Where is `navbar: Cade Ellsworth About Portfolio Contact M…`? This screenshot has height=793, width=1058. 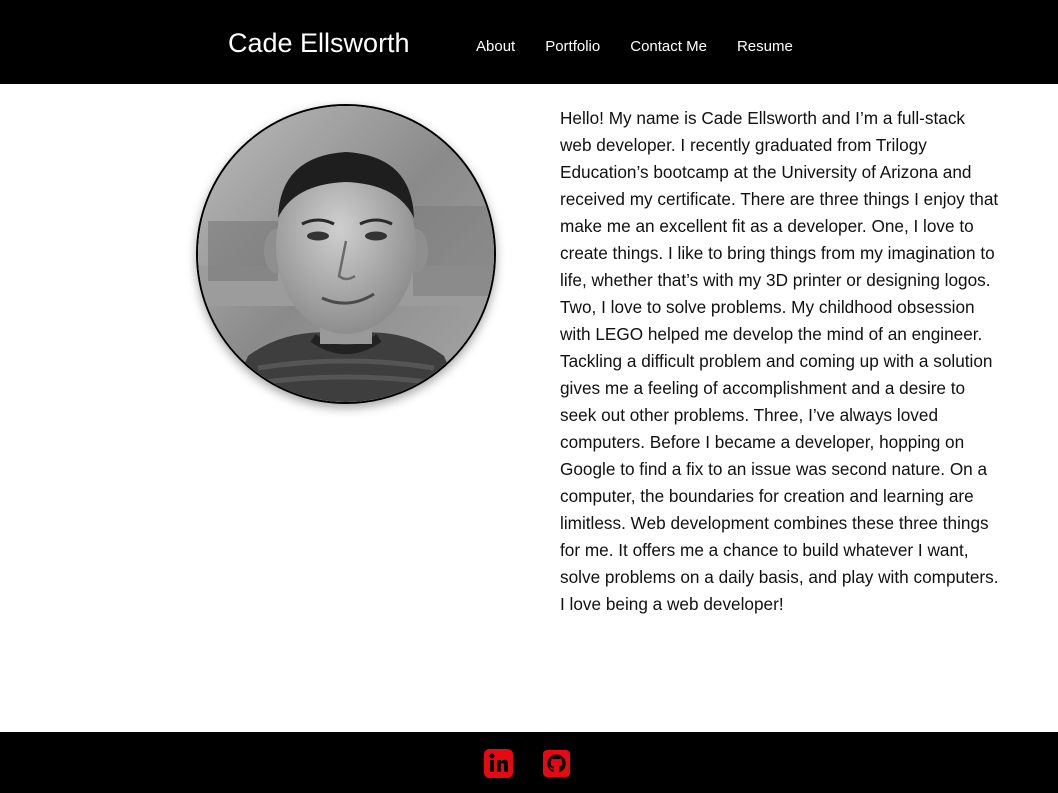
navbar: Cade Ellsworth About Portfolio Contact M… is located at coordinates (529, 42).